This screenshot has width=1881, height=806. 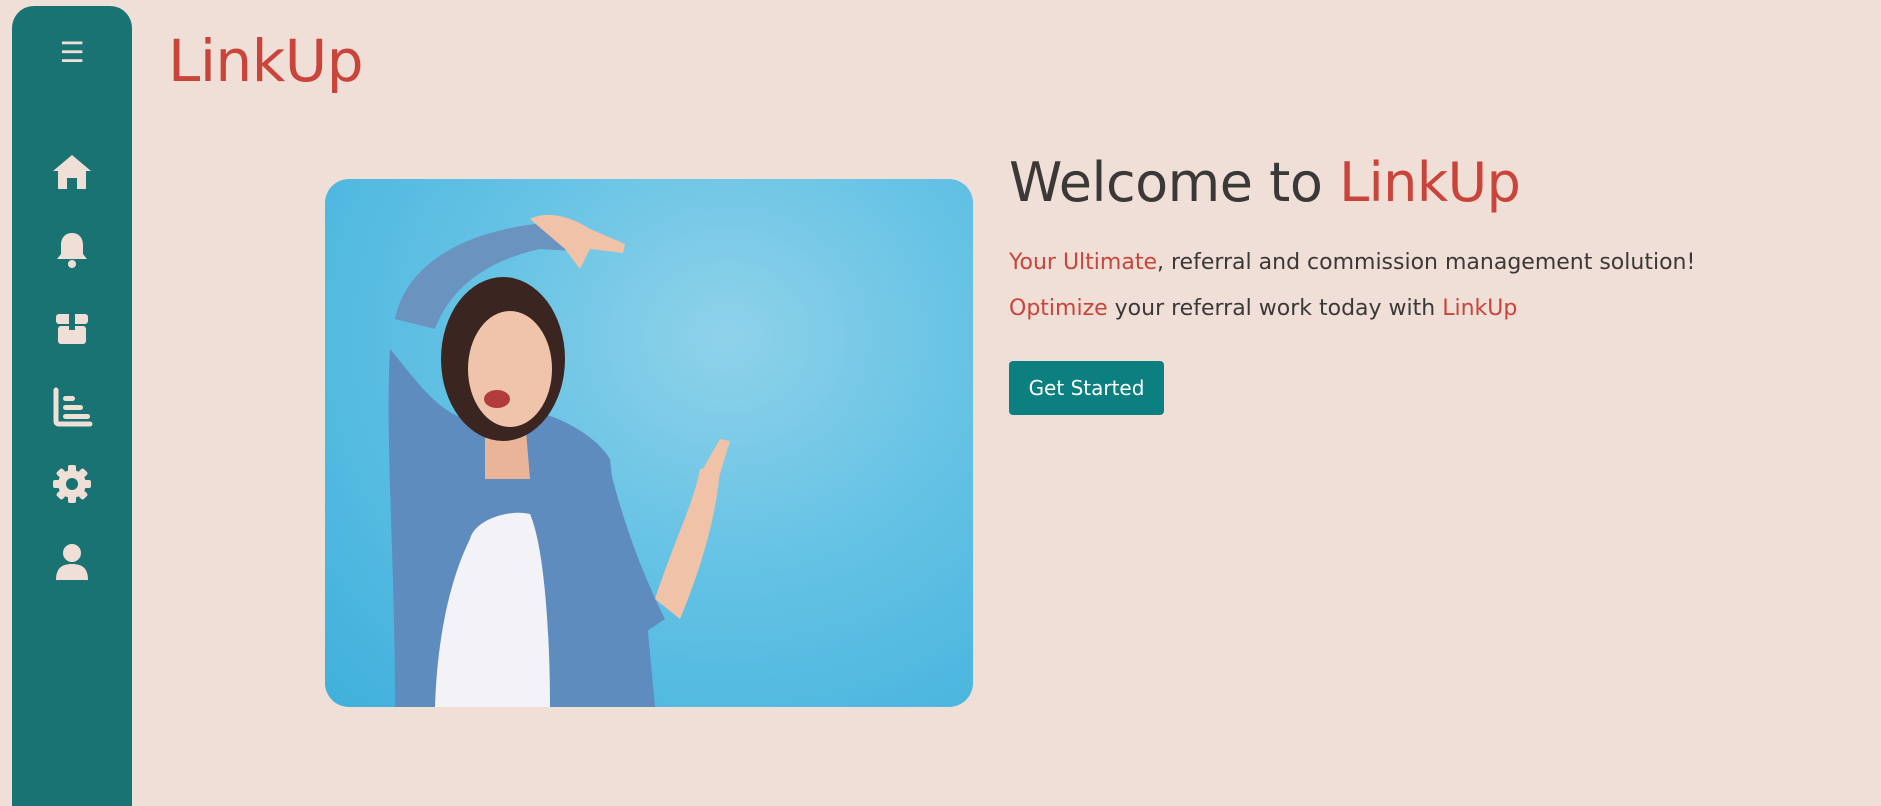 What do you see at coordinates (72, 250) in the screenshot?
I see `bell-icon` at bounding box center [72, 250].